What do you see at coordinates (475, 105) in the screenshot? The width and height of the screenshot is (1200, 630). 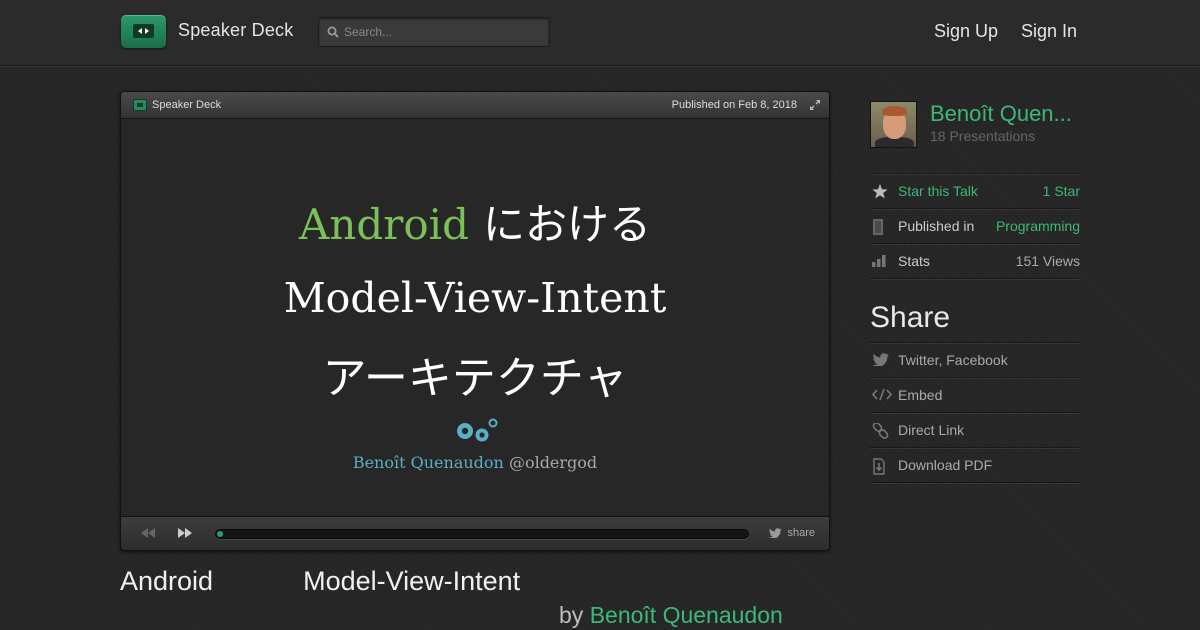 I see `player-top-bar: Speaker Deck Published on Feb 8, 2018` at bounding box center [475, 105].